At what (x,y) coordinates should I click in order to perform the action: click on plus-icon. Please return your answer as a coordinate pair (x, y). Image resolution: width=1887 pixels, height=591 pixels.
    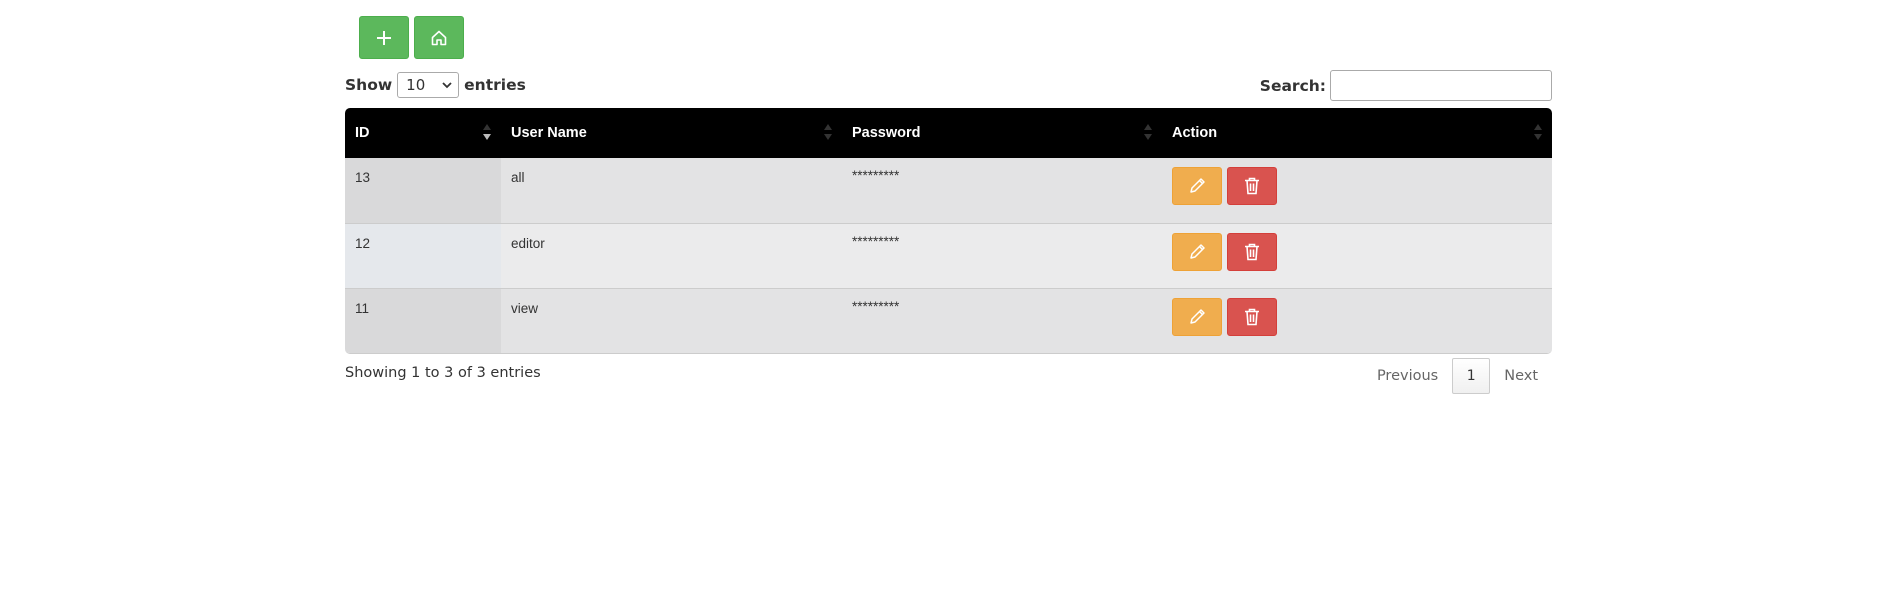
    Looking at the image, I should click on (384, 37).